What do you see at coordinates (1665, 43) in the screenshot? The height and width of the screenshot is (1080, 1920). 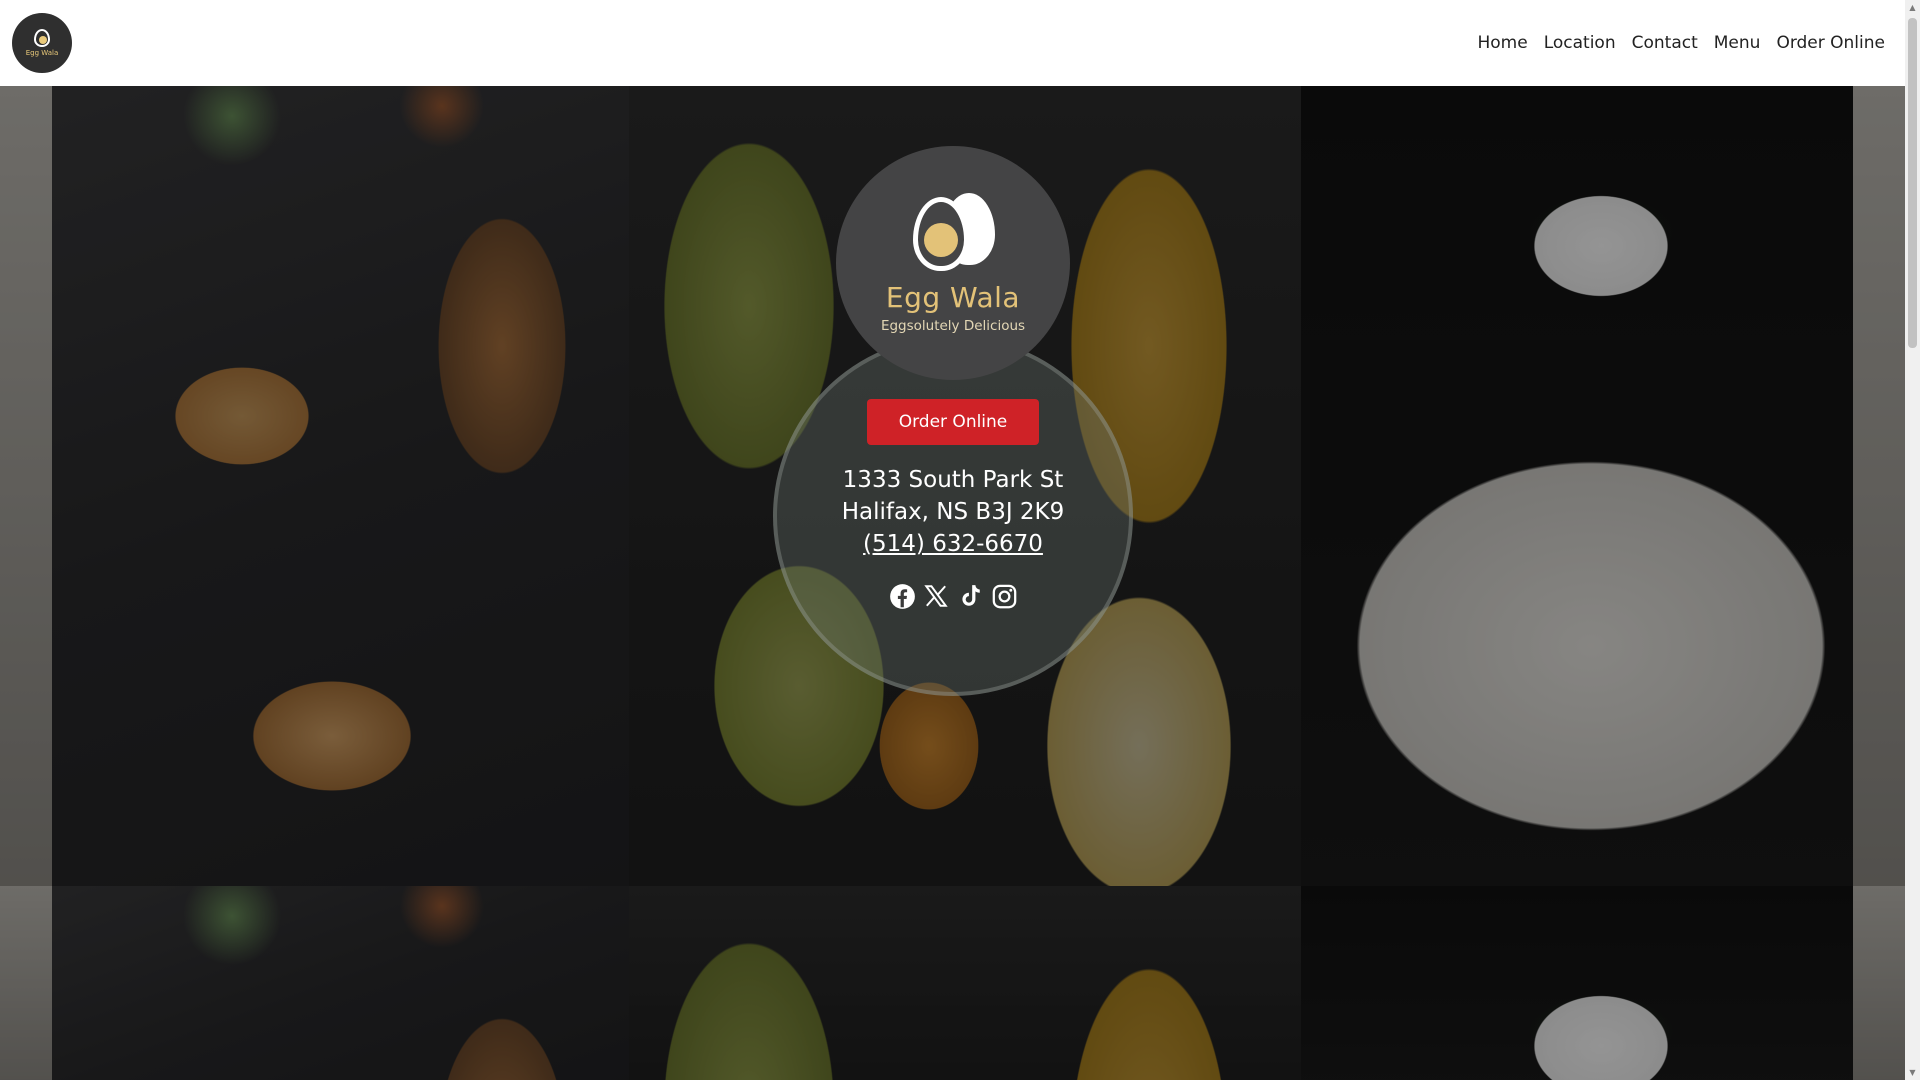 I see `nav-link-contact: Contact` at bounding box center [1665, 43].